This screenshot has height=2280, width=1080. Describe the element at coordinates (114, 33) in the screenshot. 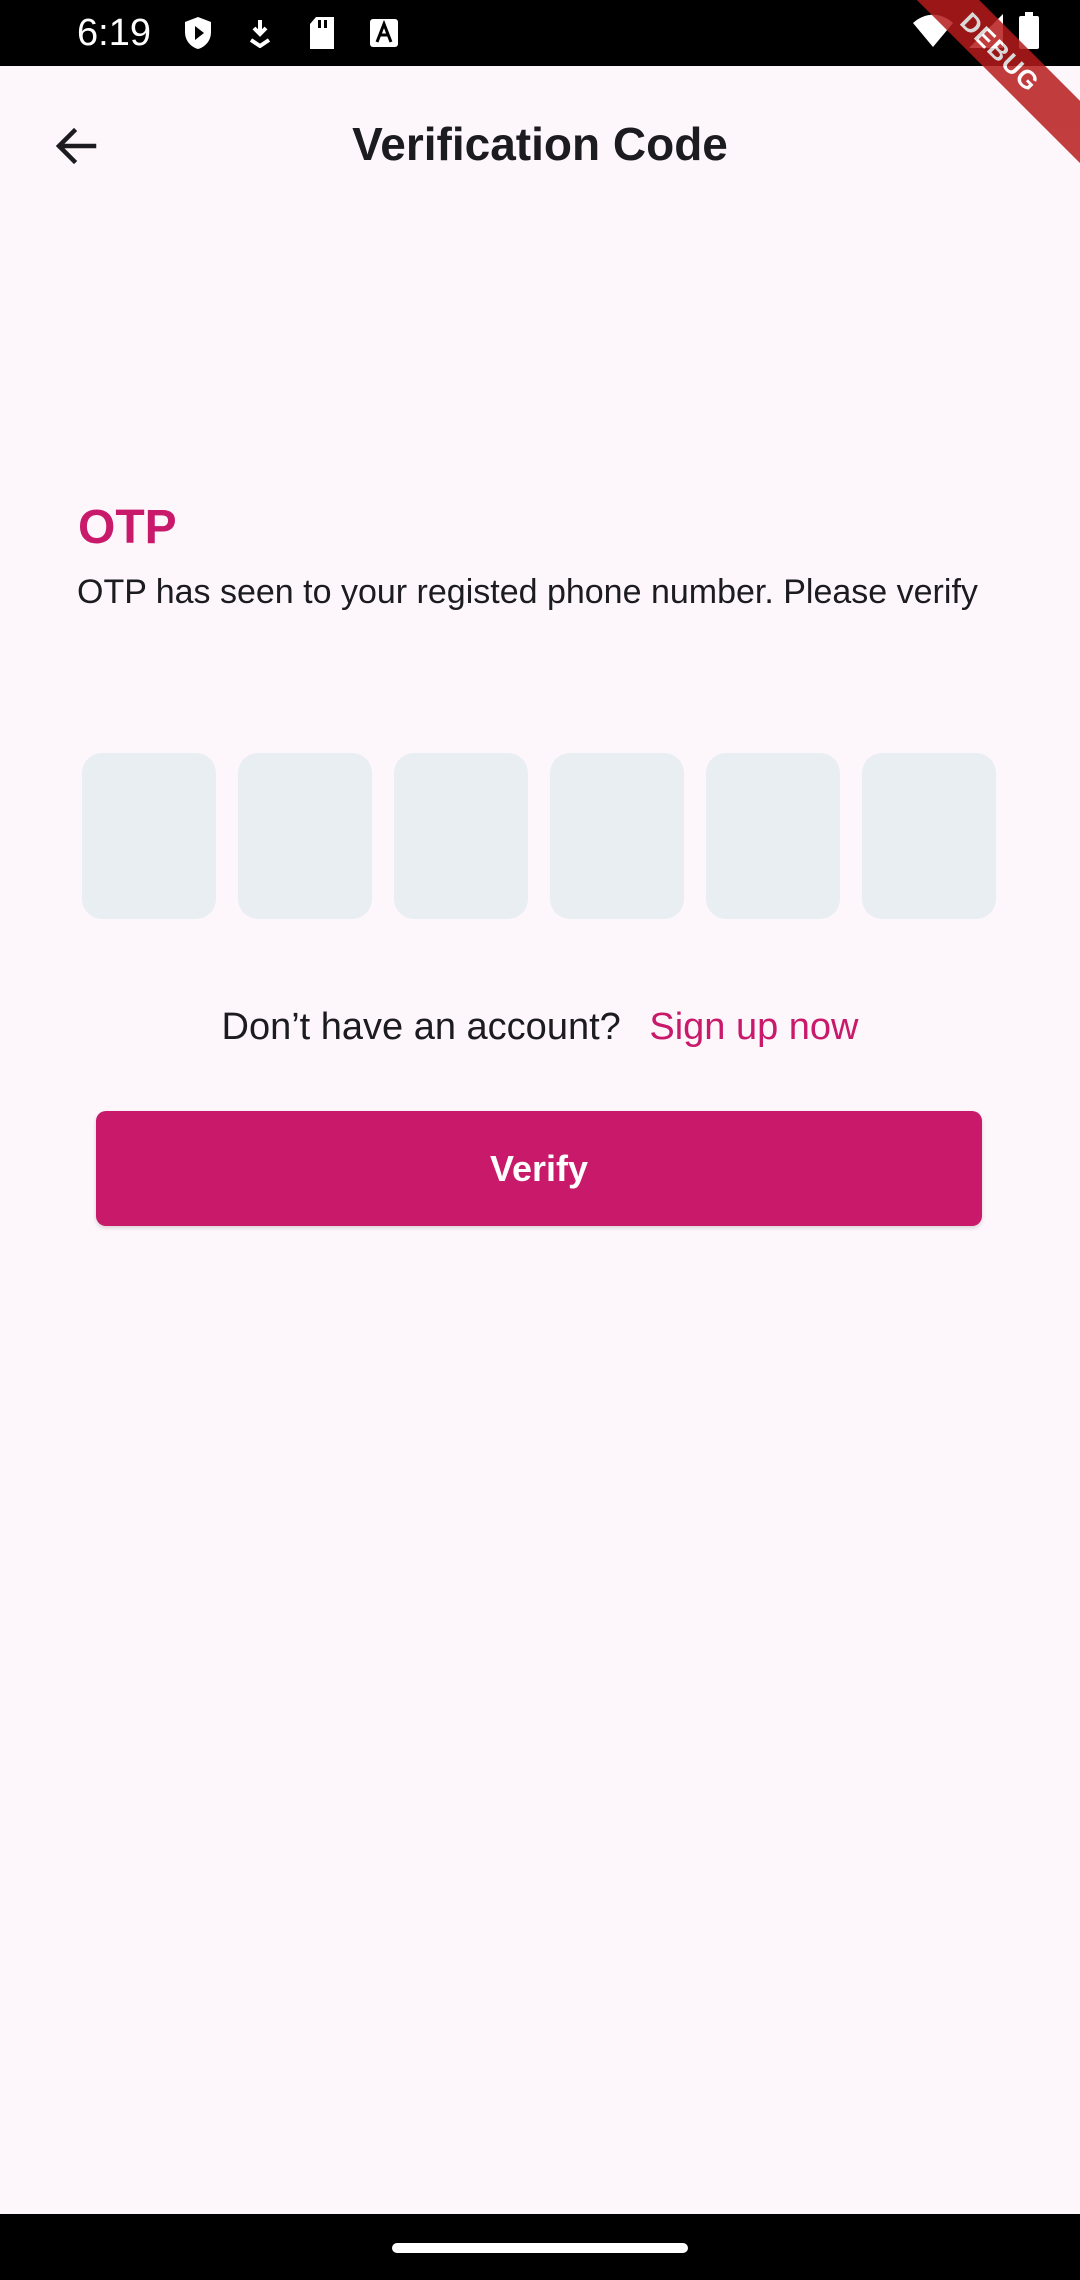

I see `status-time: 6:19` at that location.